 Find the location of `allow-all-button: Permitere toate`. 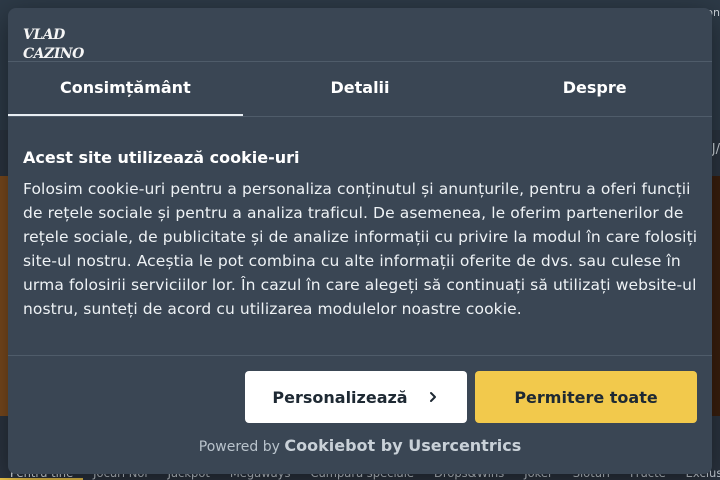

allow-all-button: Permitere toate is located at coordinates (586, 397).